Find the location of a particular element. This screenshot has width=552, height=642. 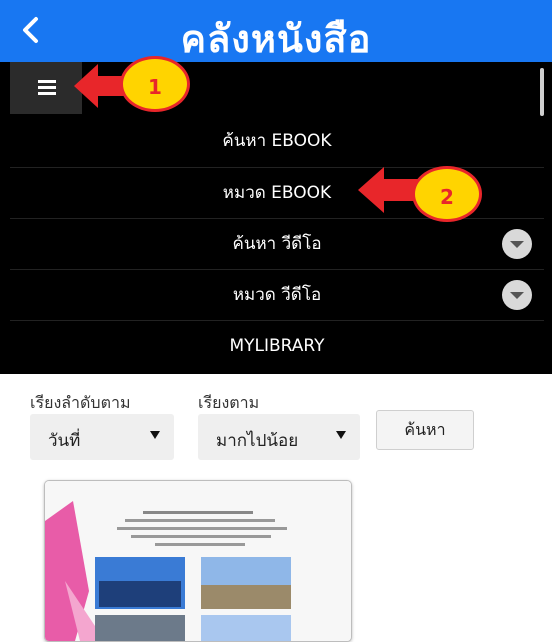

ebook-card is located at coordinates (198, 561).